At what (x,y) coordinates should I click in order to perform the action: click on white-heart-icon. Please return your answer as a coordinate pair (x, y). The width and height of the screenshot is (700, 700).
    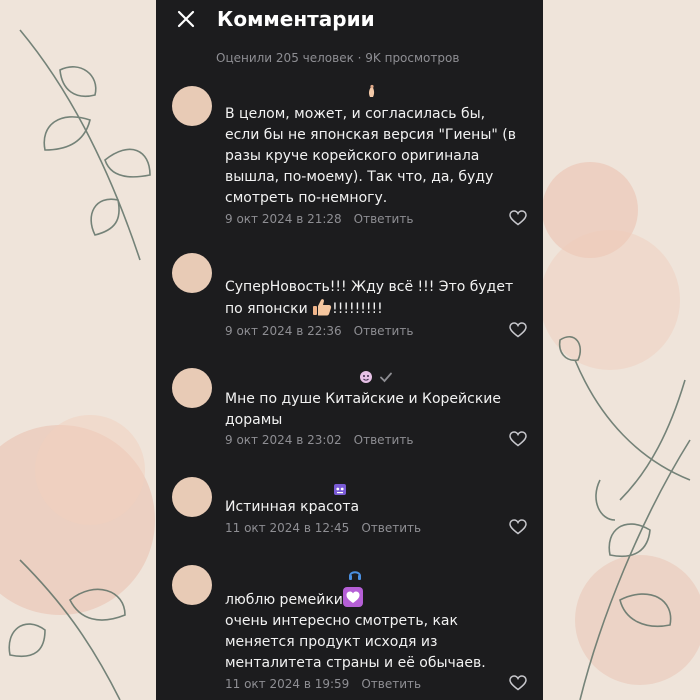
    Looking at the image, I should click on (352, 597).